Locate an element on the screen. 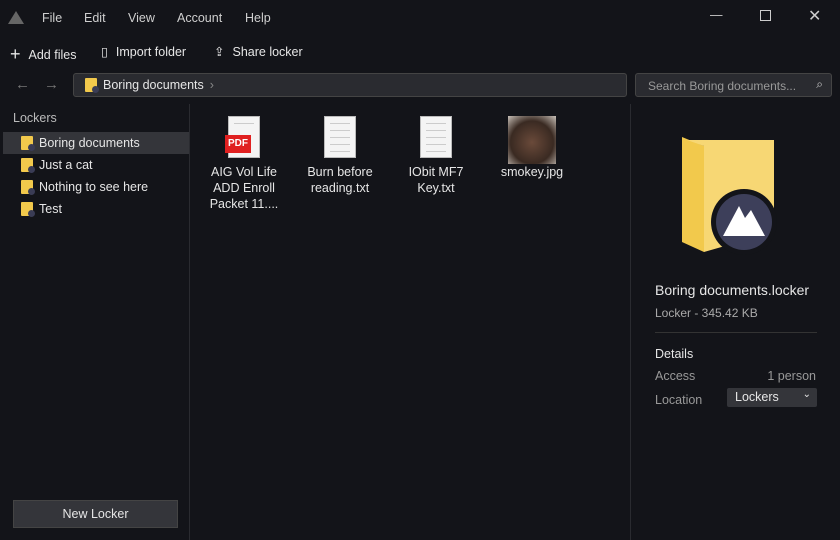 This screenshot has height=540, width=840. sidebar-item-label: Just a cat is located at coordinates (66, 165).